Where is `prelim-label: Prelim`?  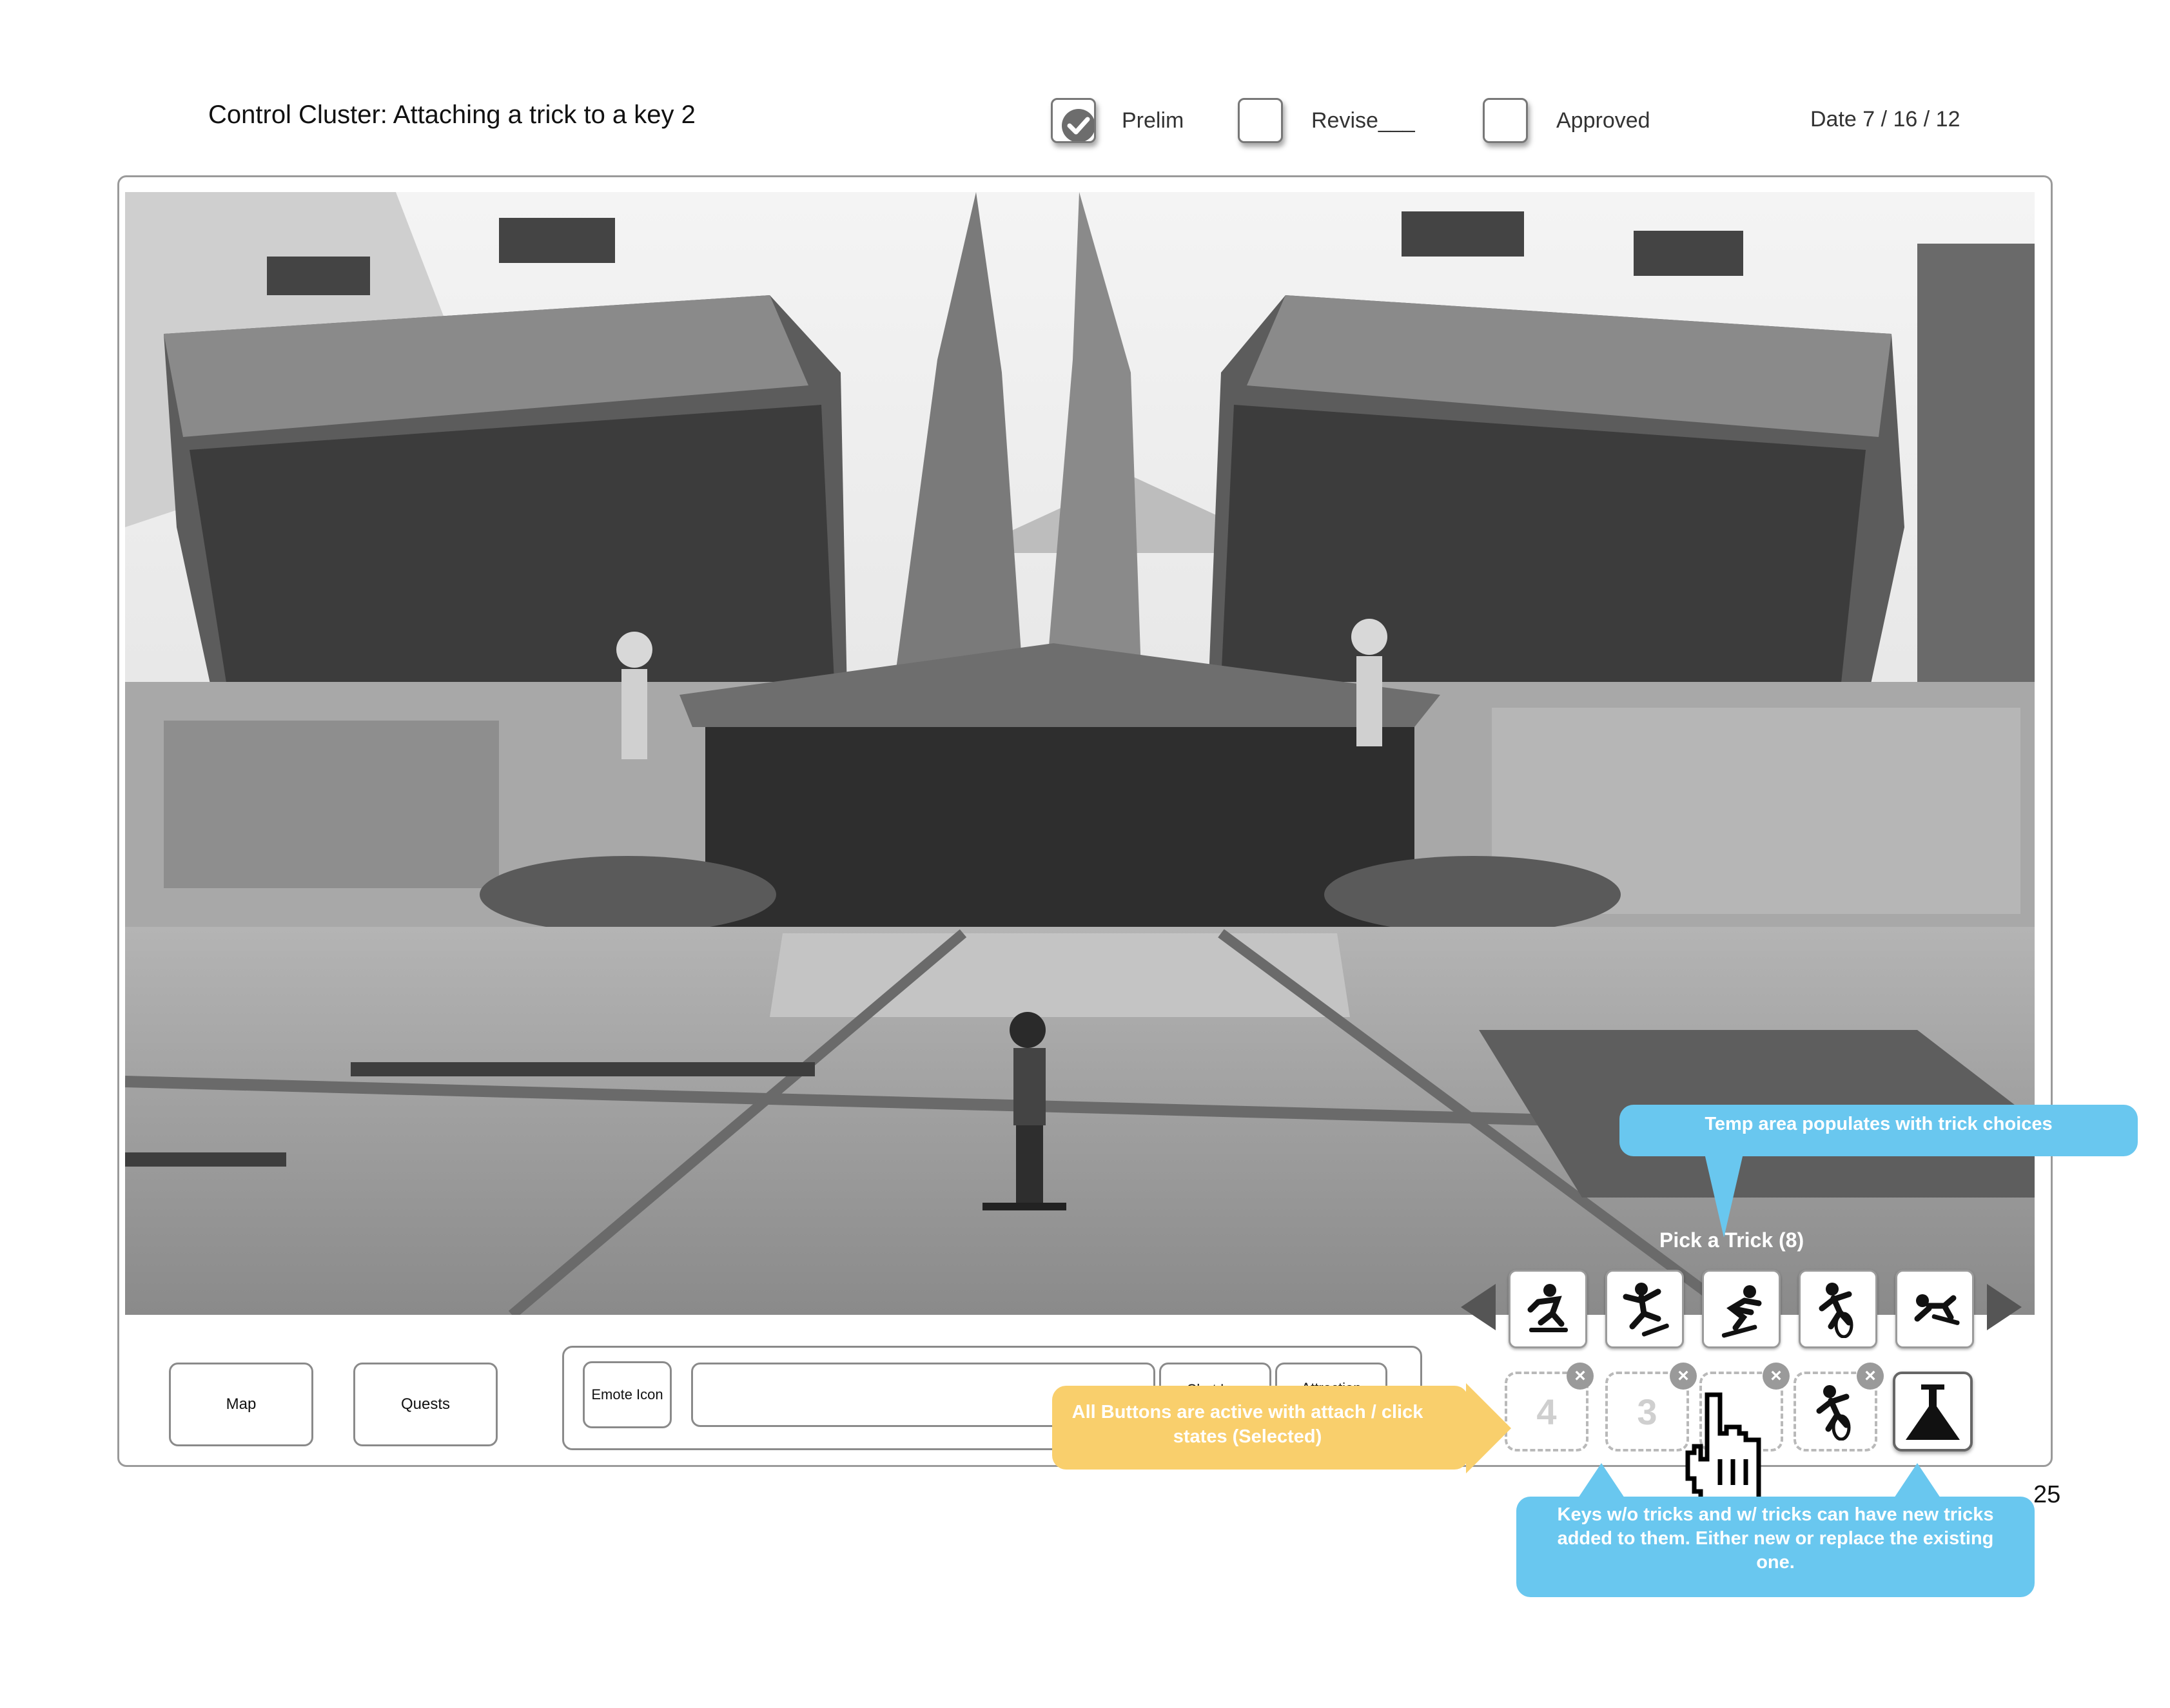
prelim-label: Prelim is located at coordinates (1153, 121).